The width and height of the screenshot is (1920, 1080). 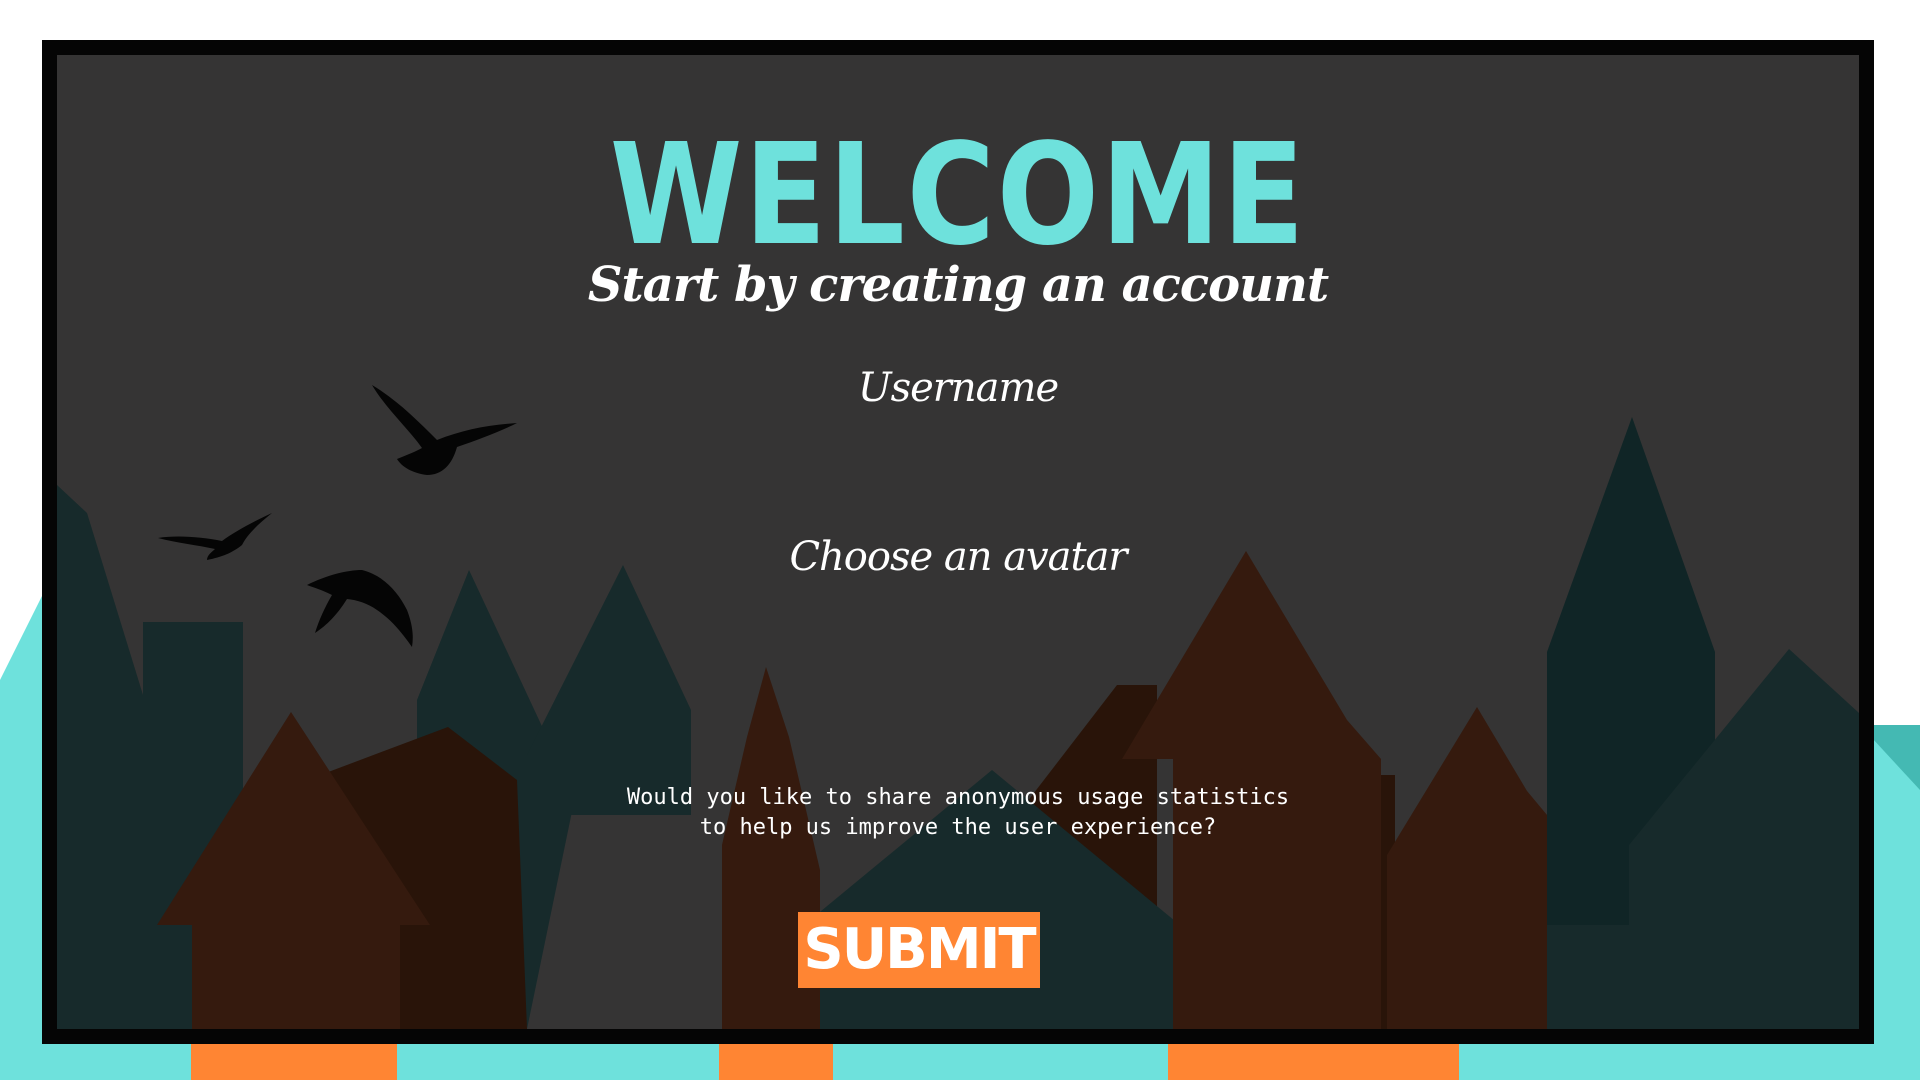 I want to click on avatar-label: Choose an avatar, so click(x=958, y=557).